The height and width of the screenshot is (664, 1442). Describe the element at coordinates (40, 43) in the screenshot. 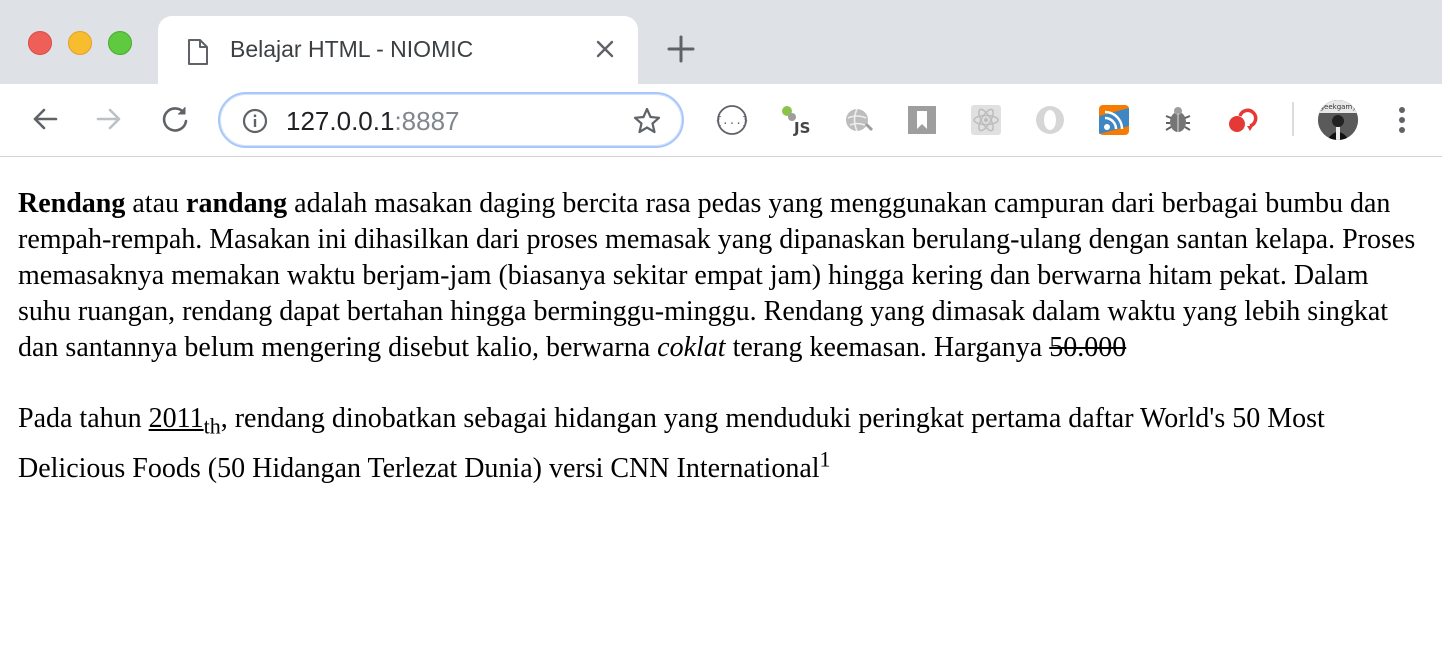

I see `close-window-button` at that location.